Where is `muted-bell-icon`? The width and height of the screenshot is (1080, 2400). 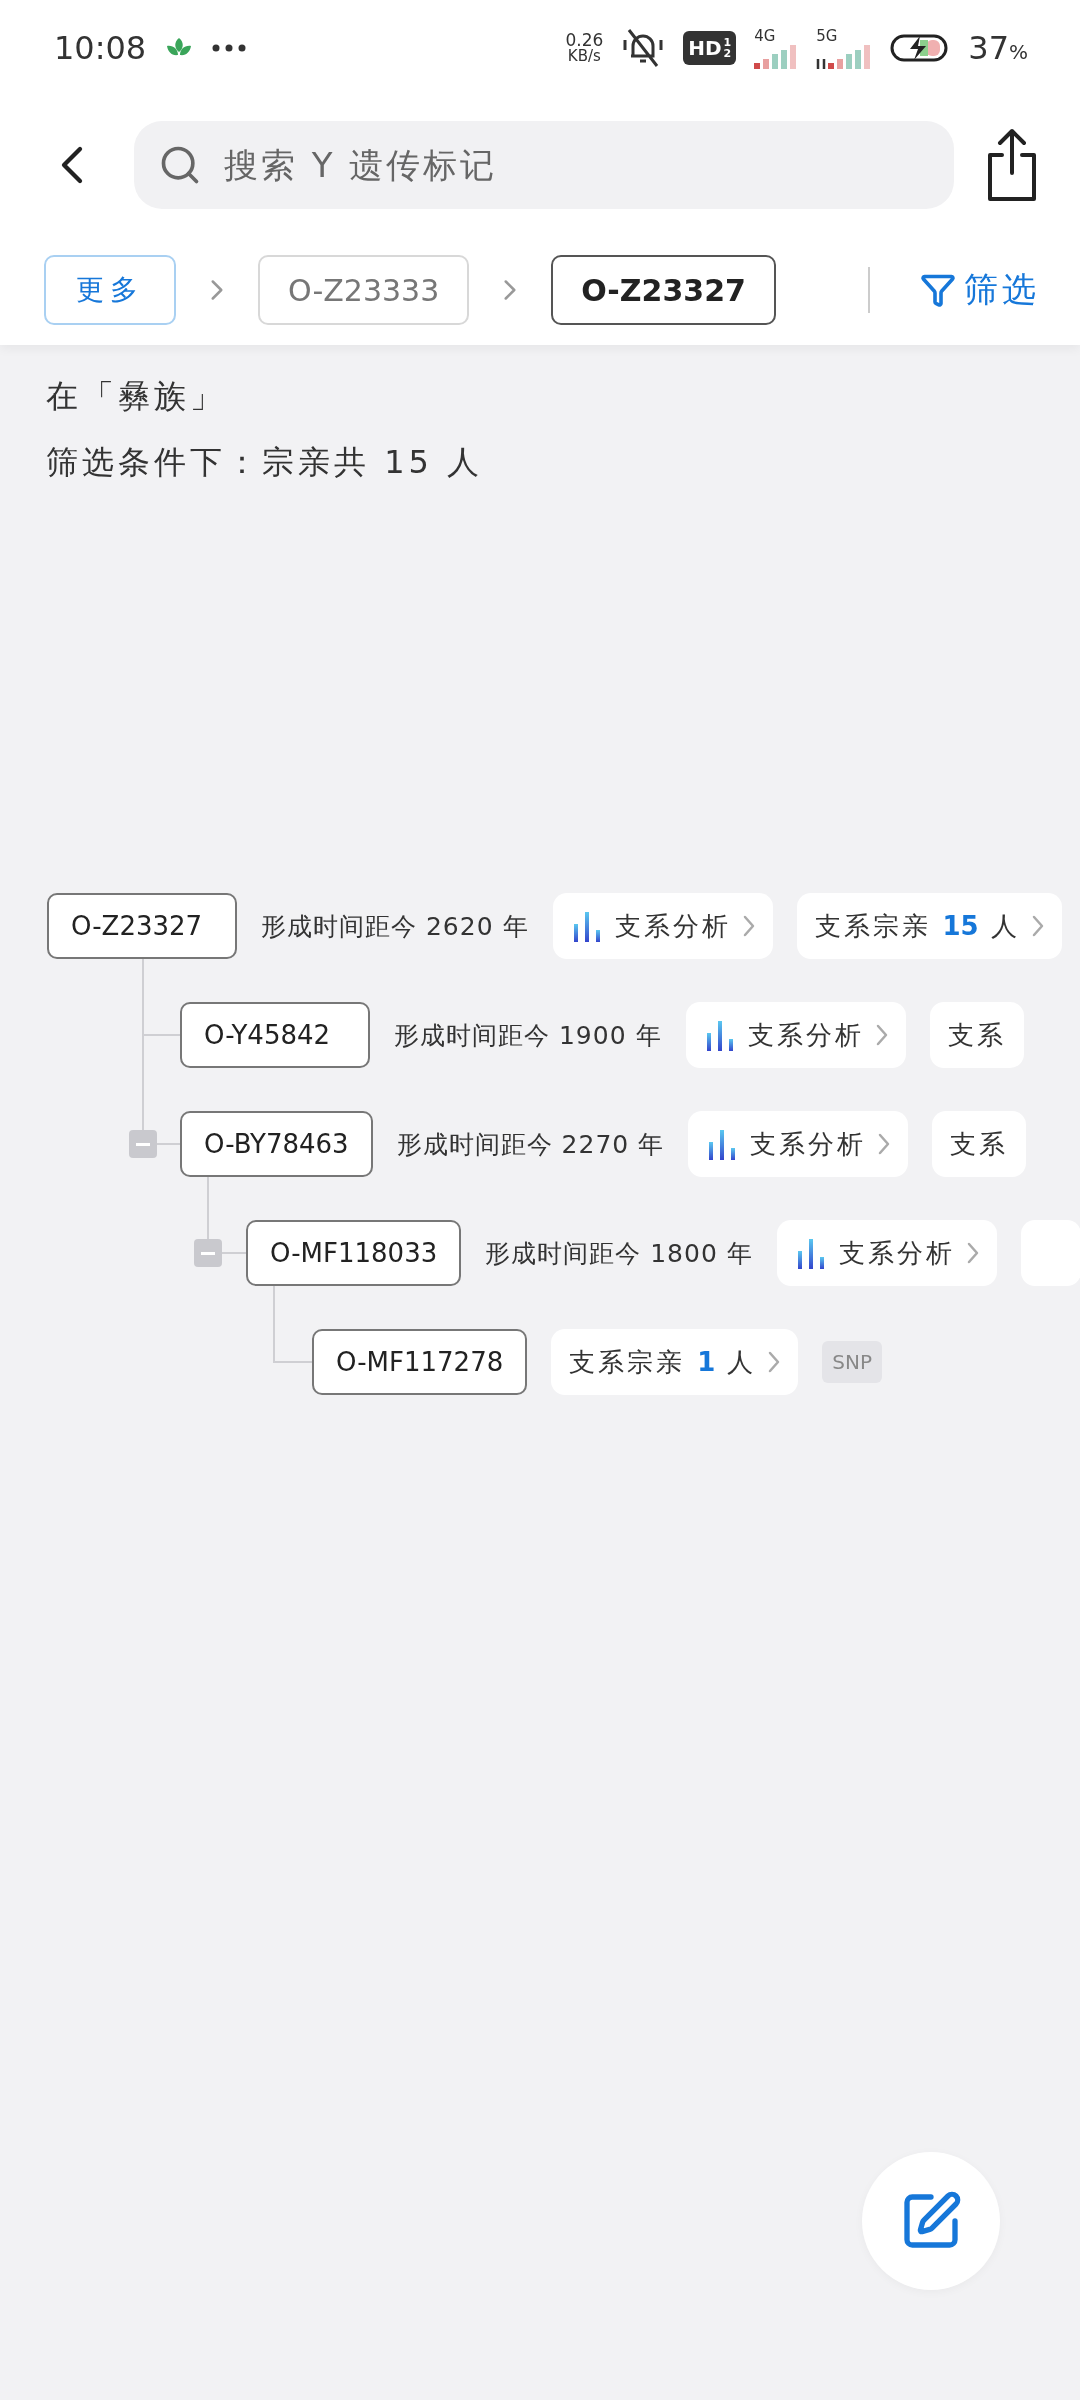 muted-bell-icon is located at coordinates (643, 47).